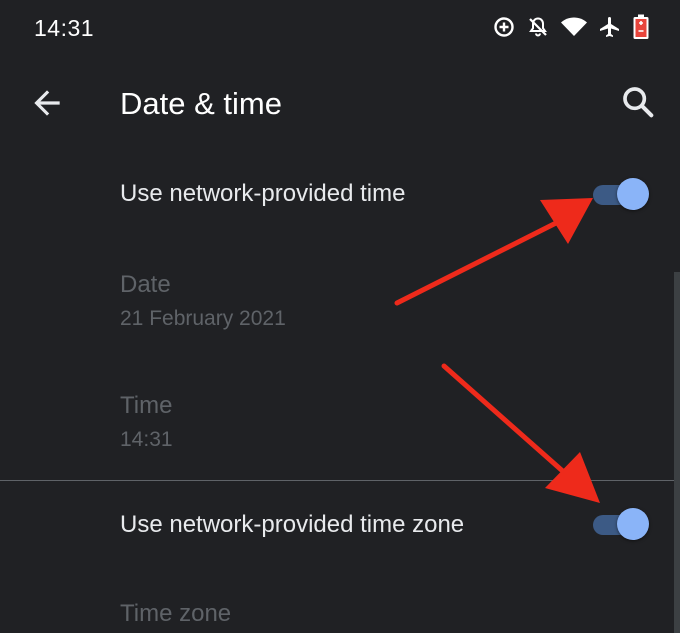  Describe the element at coordinates (641, 27) in the screenshot. I see `battery-saver-icon` at that location.